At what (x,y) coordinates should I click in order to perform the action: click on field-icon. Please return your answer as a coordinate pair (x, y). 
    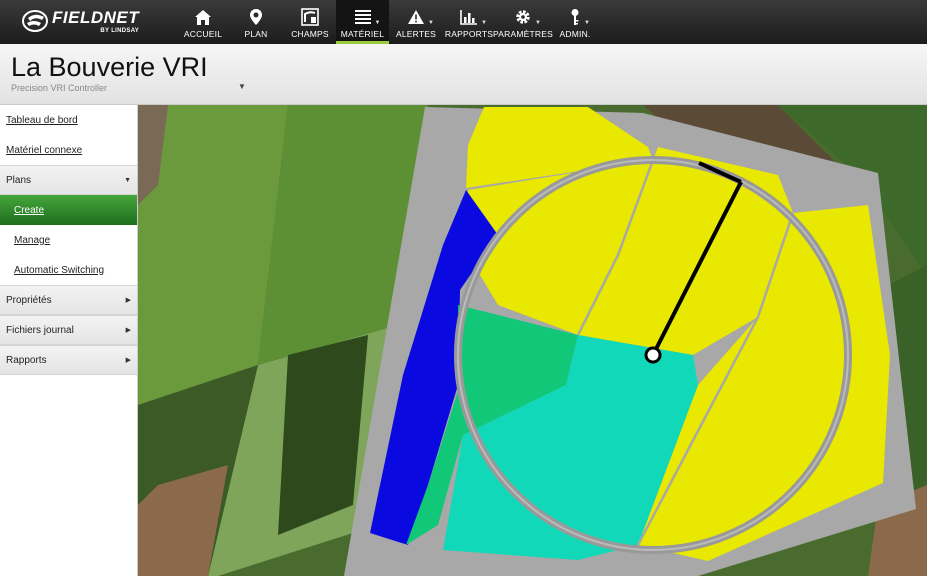
    Looking at the image, I should click on (310, 17).